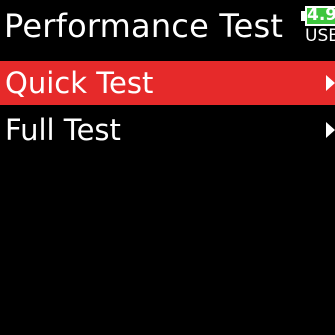 Image resolution: width=335 pixels, height=335 pixels. I want to click on power-source-label: USB, so click(320, 36).